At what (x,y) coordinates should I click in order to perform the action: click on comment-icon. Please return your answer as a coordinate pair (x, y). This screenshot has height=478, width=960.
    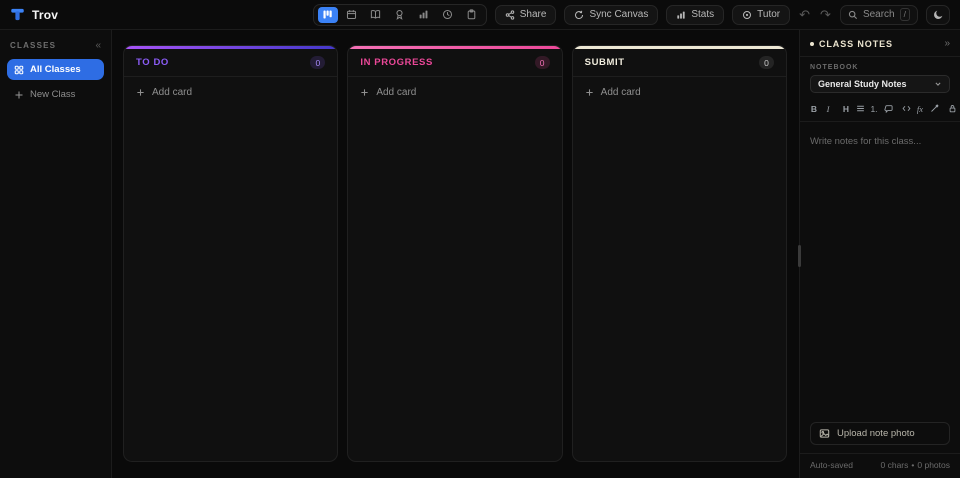
    Looking at the image, I should click on (888, 108).